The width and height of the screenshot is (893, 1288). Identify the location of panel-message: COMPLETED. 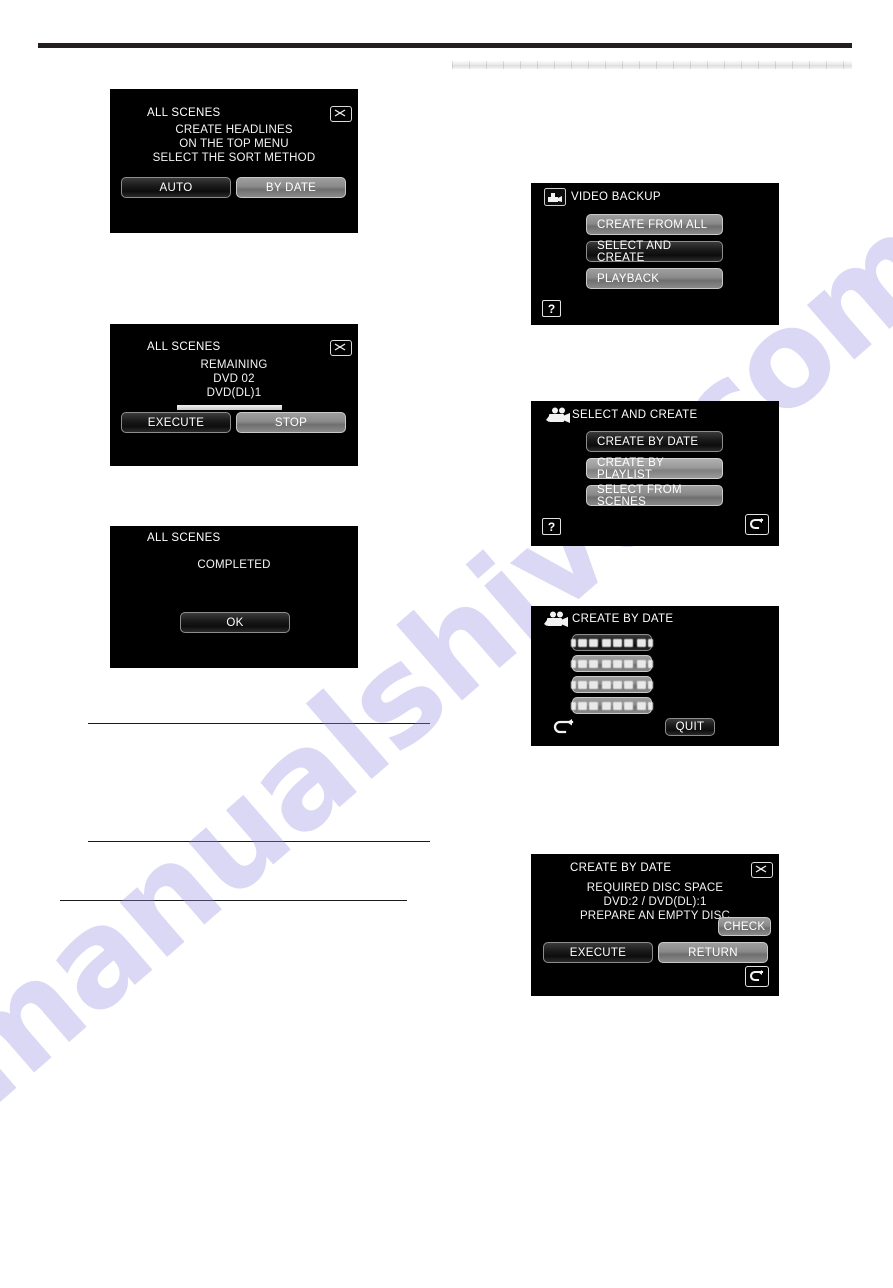
(234, 565).